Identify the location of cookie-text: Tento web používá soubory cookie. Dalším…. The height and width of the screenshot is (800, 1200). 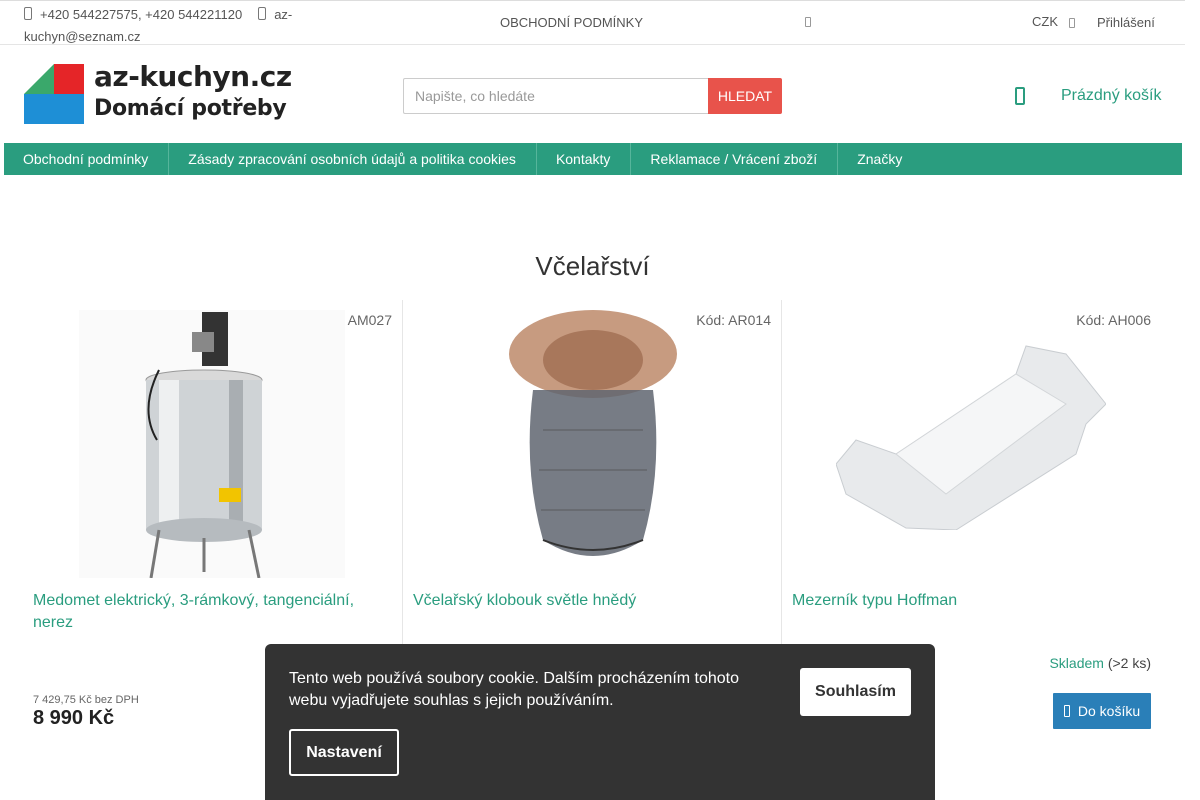
(514, 689).